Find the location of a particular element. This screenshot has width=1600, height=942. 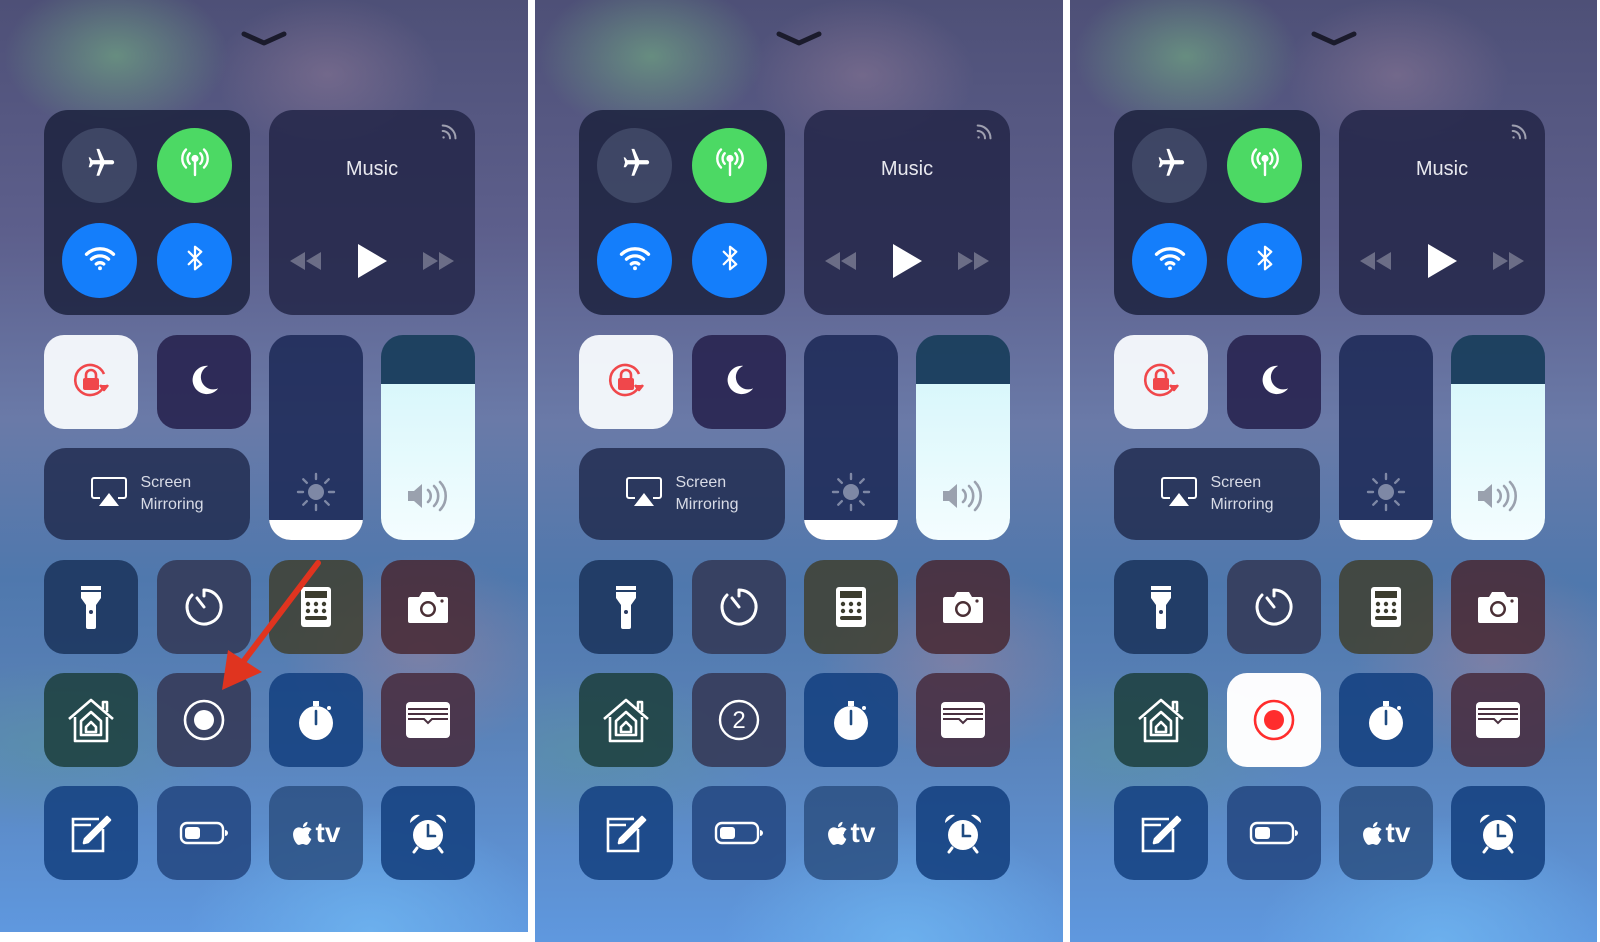

bluetooth-icon is located at coordinates (195, 260).